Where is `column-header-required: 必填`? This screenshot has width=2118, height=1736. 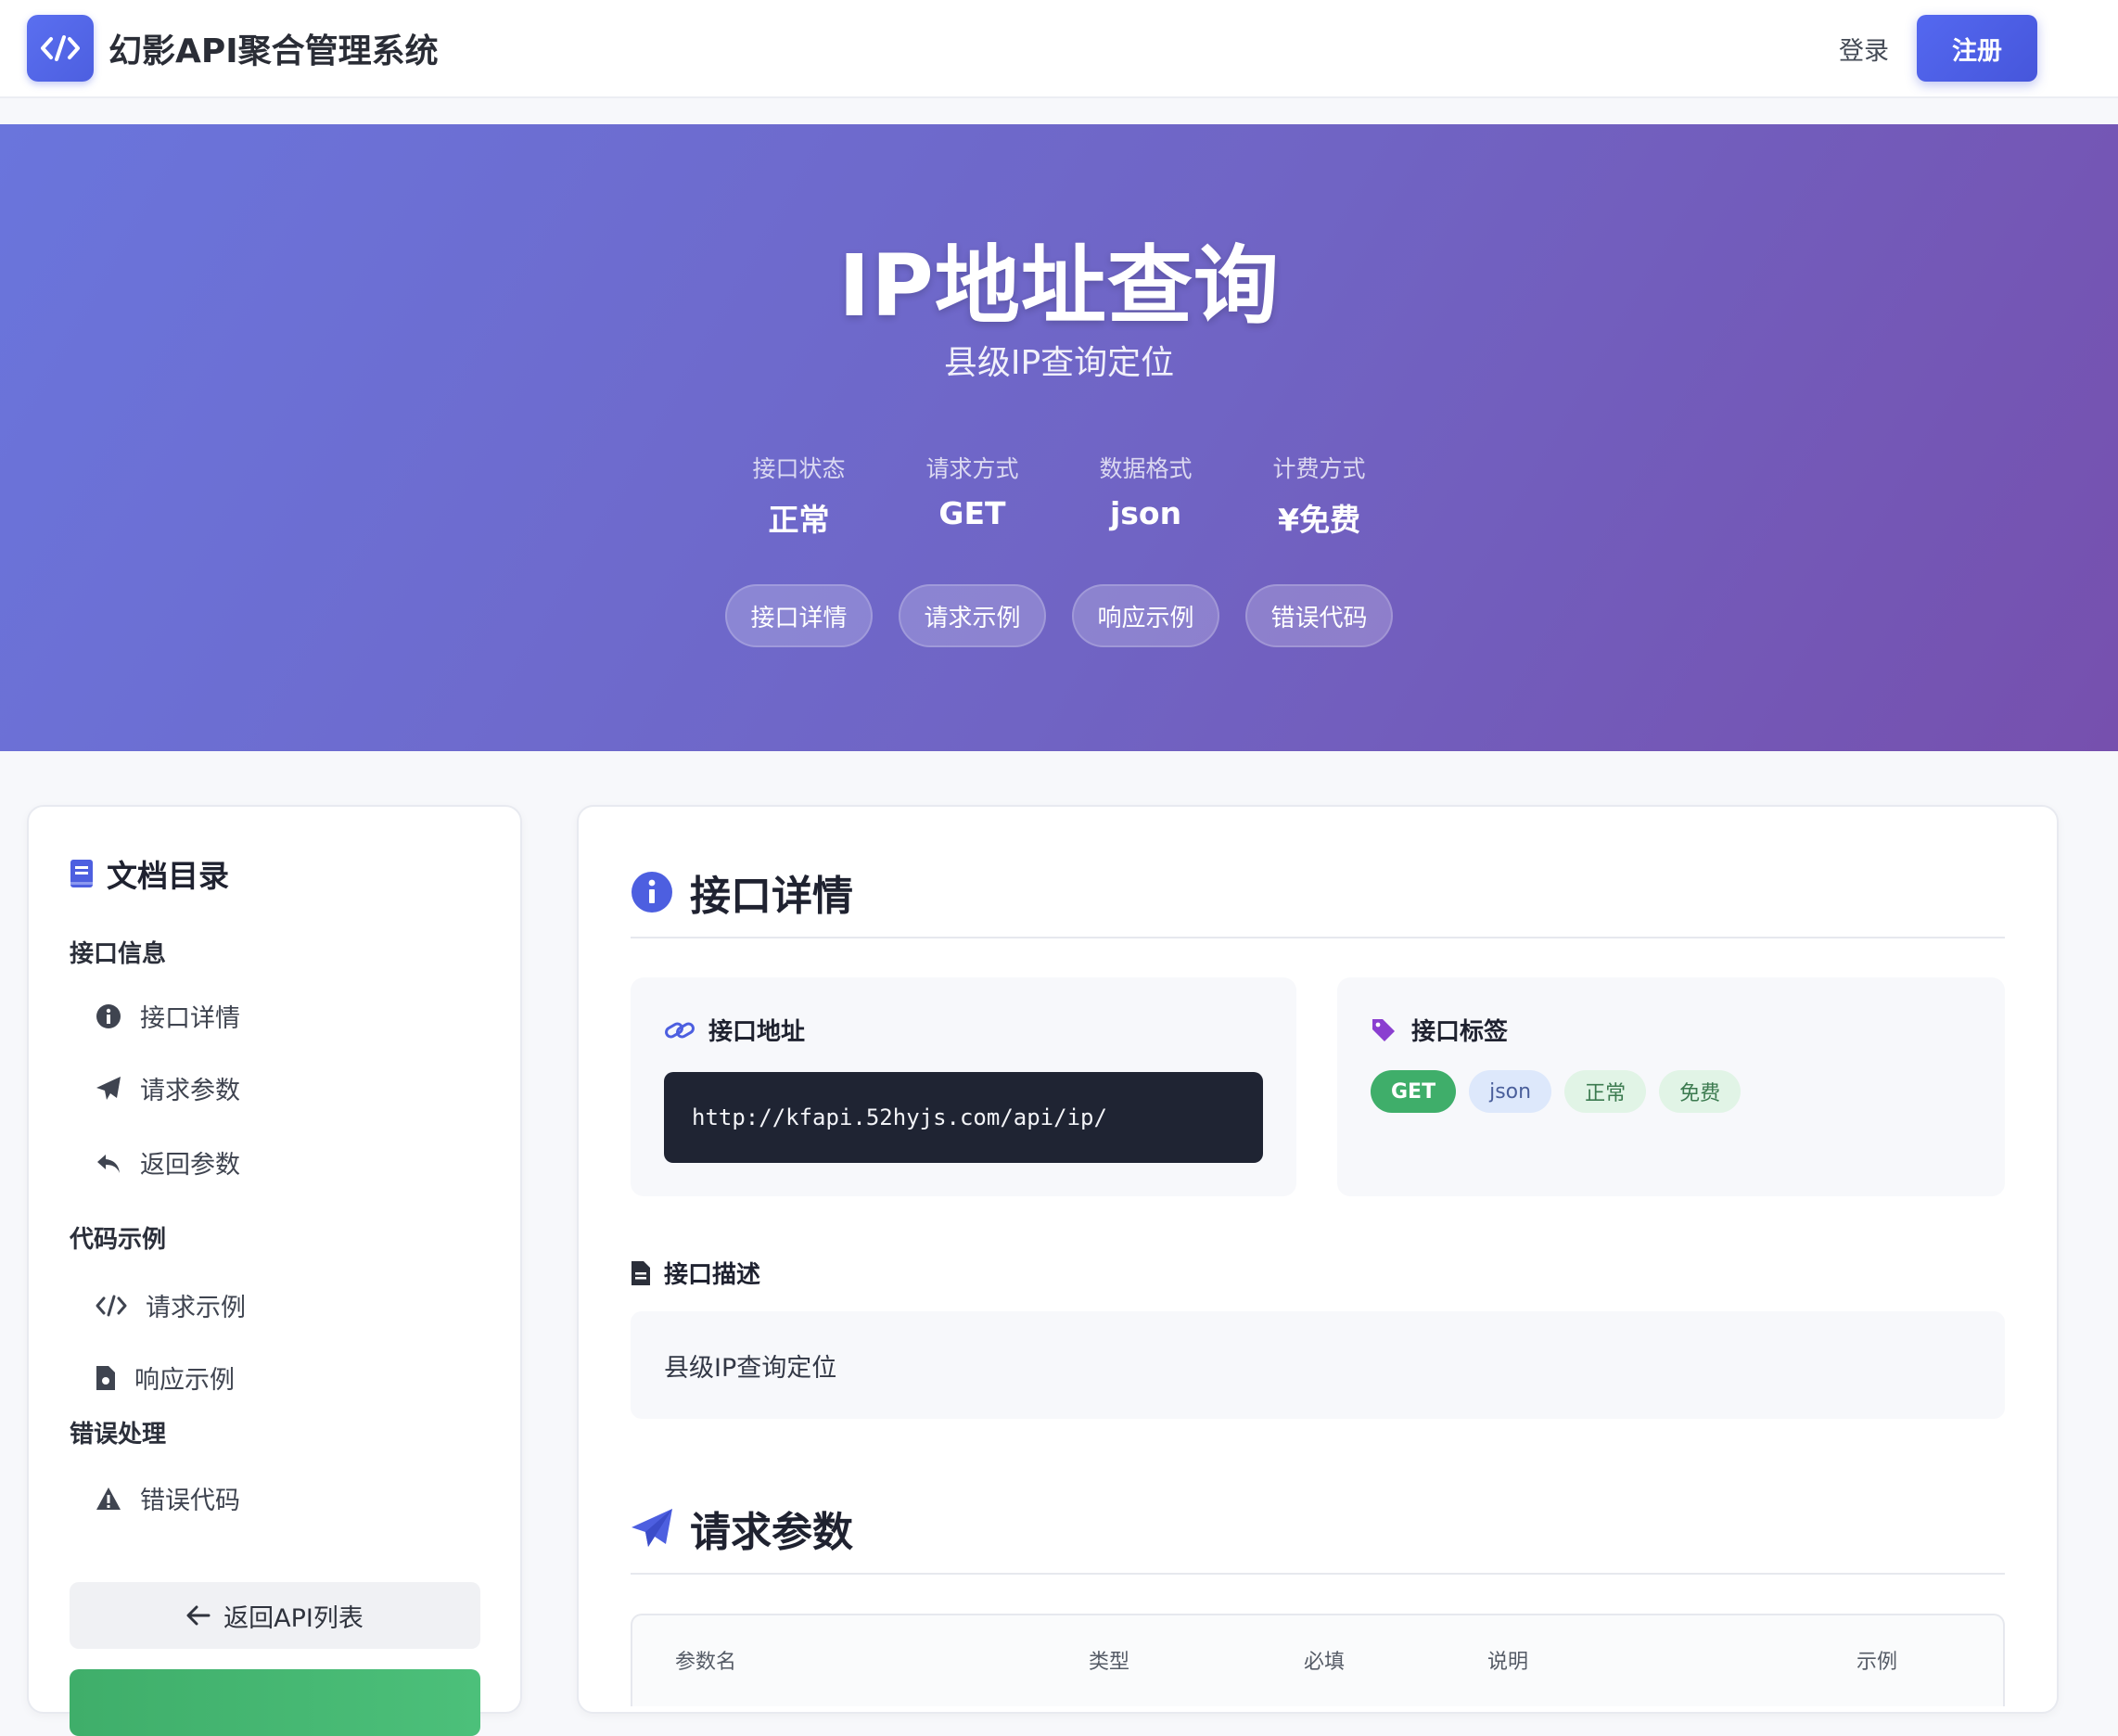 column-header-required: 必填 is located at coordinates (1325, 1662).